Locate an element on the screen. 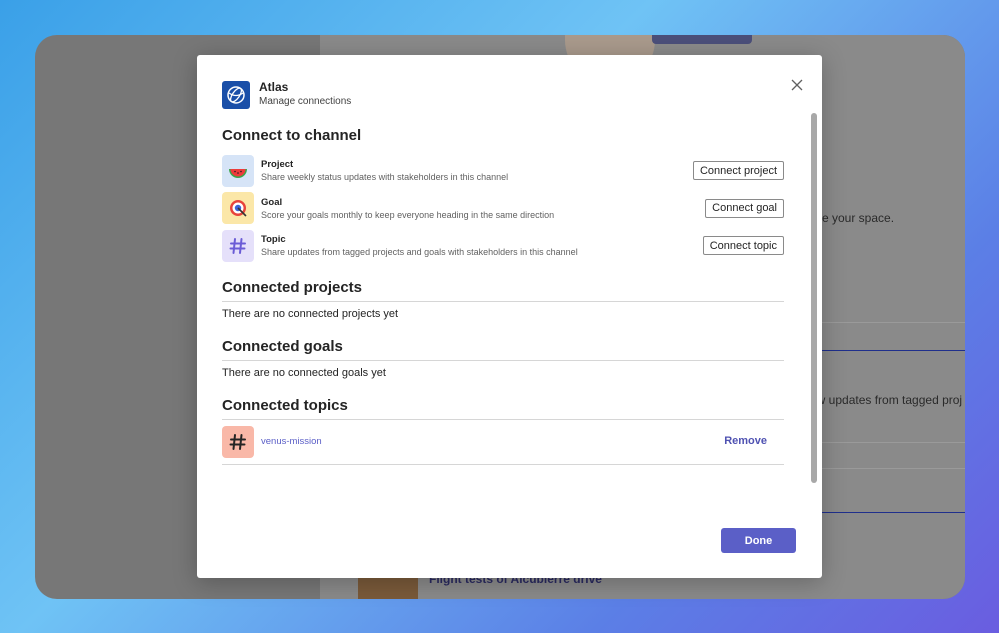 This screenshot has height=633, width=999. dialog-header: Atlas Manage connections is located at coordinates (286, 94).